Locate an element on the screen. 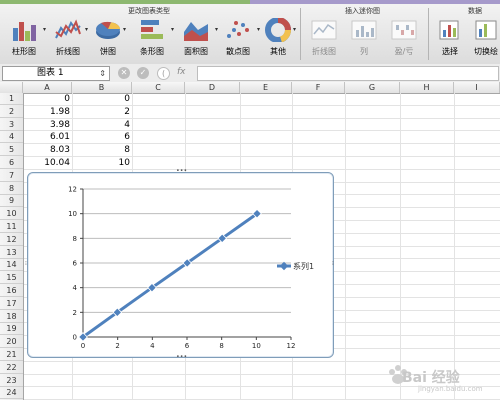 The image size is (500, 400). cell-a: 10.04 is located at coordinates (47, 163).